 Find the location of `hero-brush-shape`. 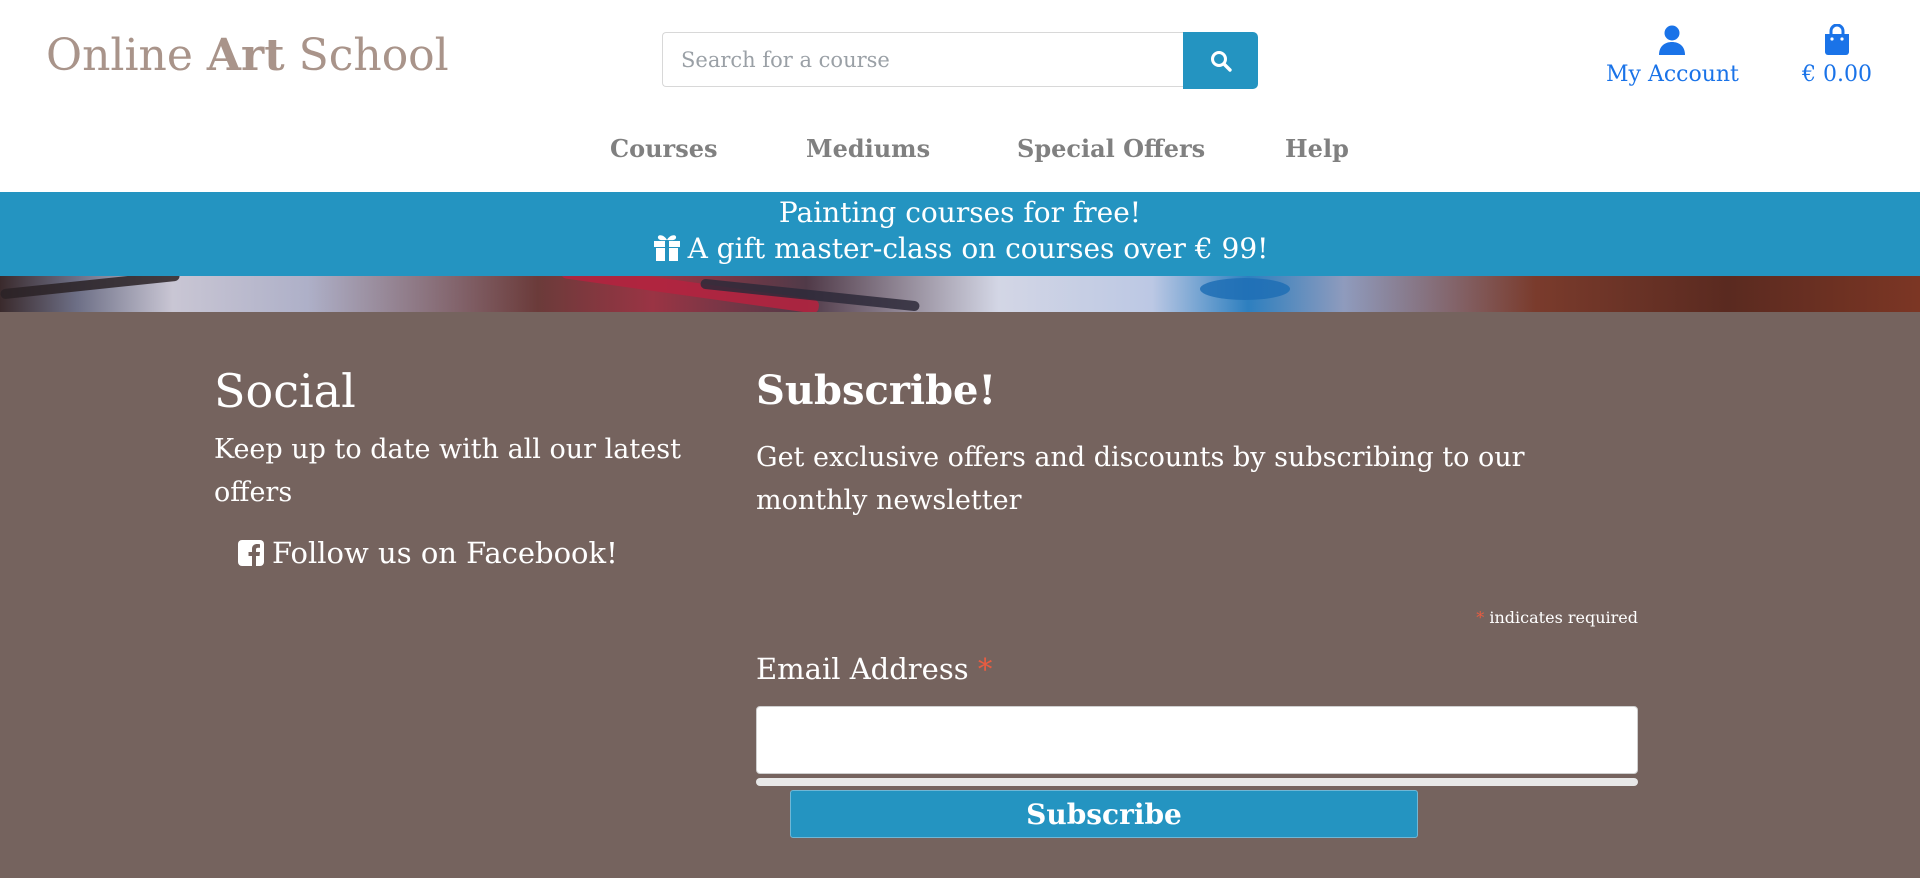

hero-brush-shape is located at coordinates (90, 288).